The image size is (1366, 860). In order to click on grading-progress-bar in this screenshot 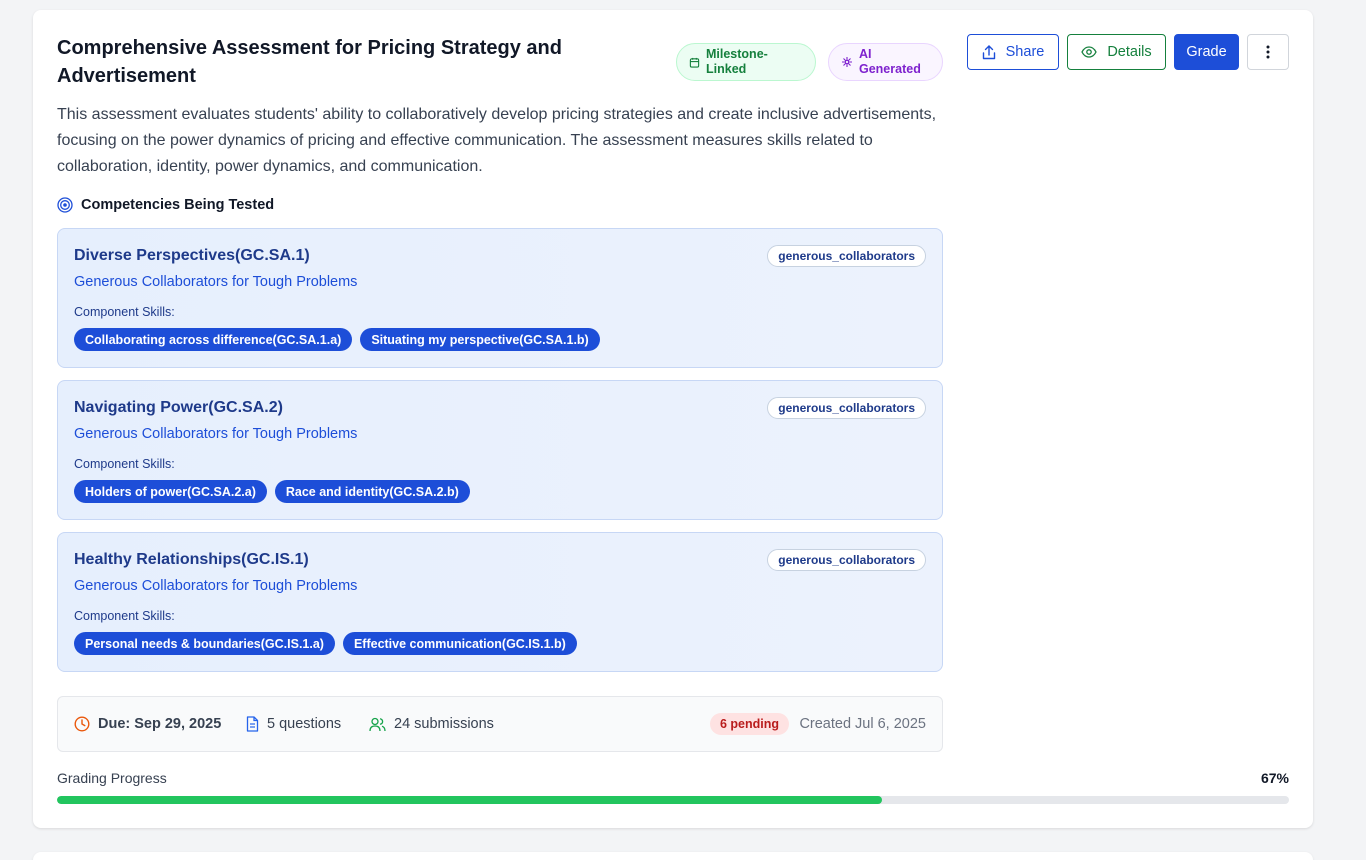, I will do `click(673, 800)`.